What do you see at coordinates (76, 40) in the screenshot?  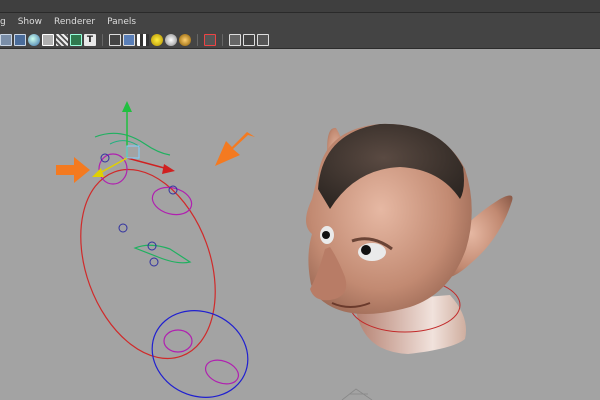 I see `camera-icon` at bounding box center [76, 40].